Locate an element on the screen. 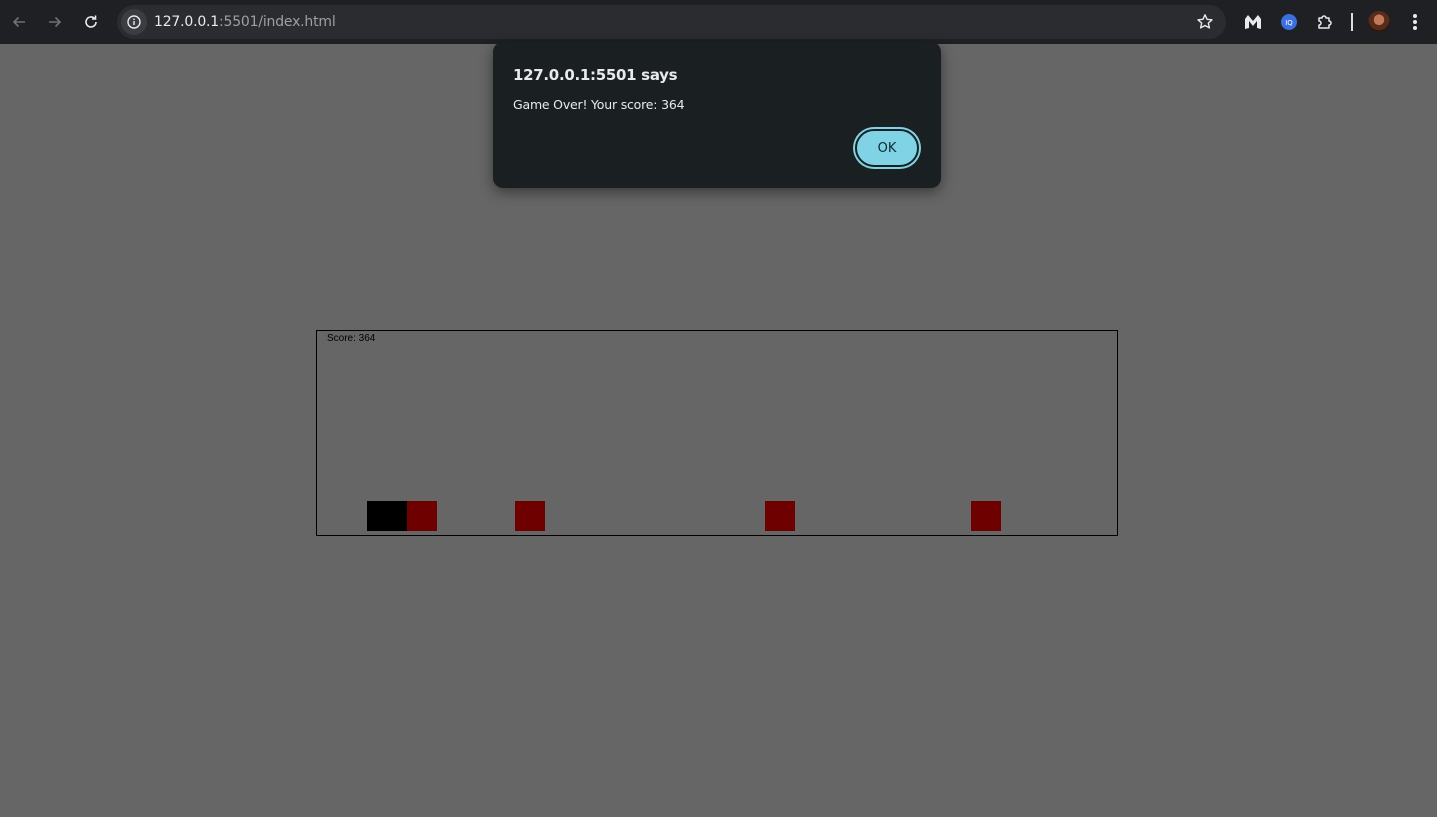 The image size is (1437, 817). reload-icon is located at coordinates (91, 21).